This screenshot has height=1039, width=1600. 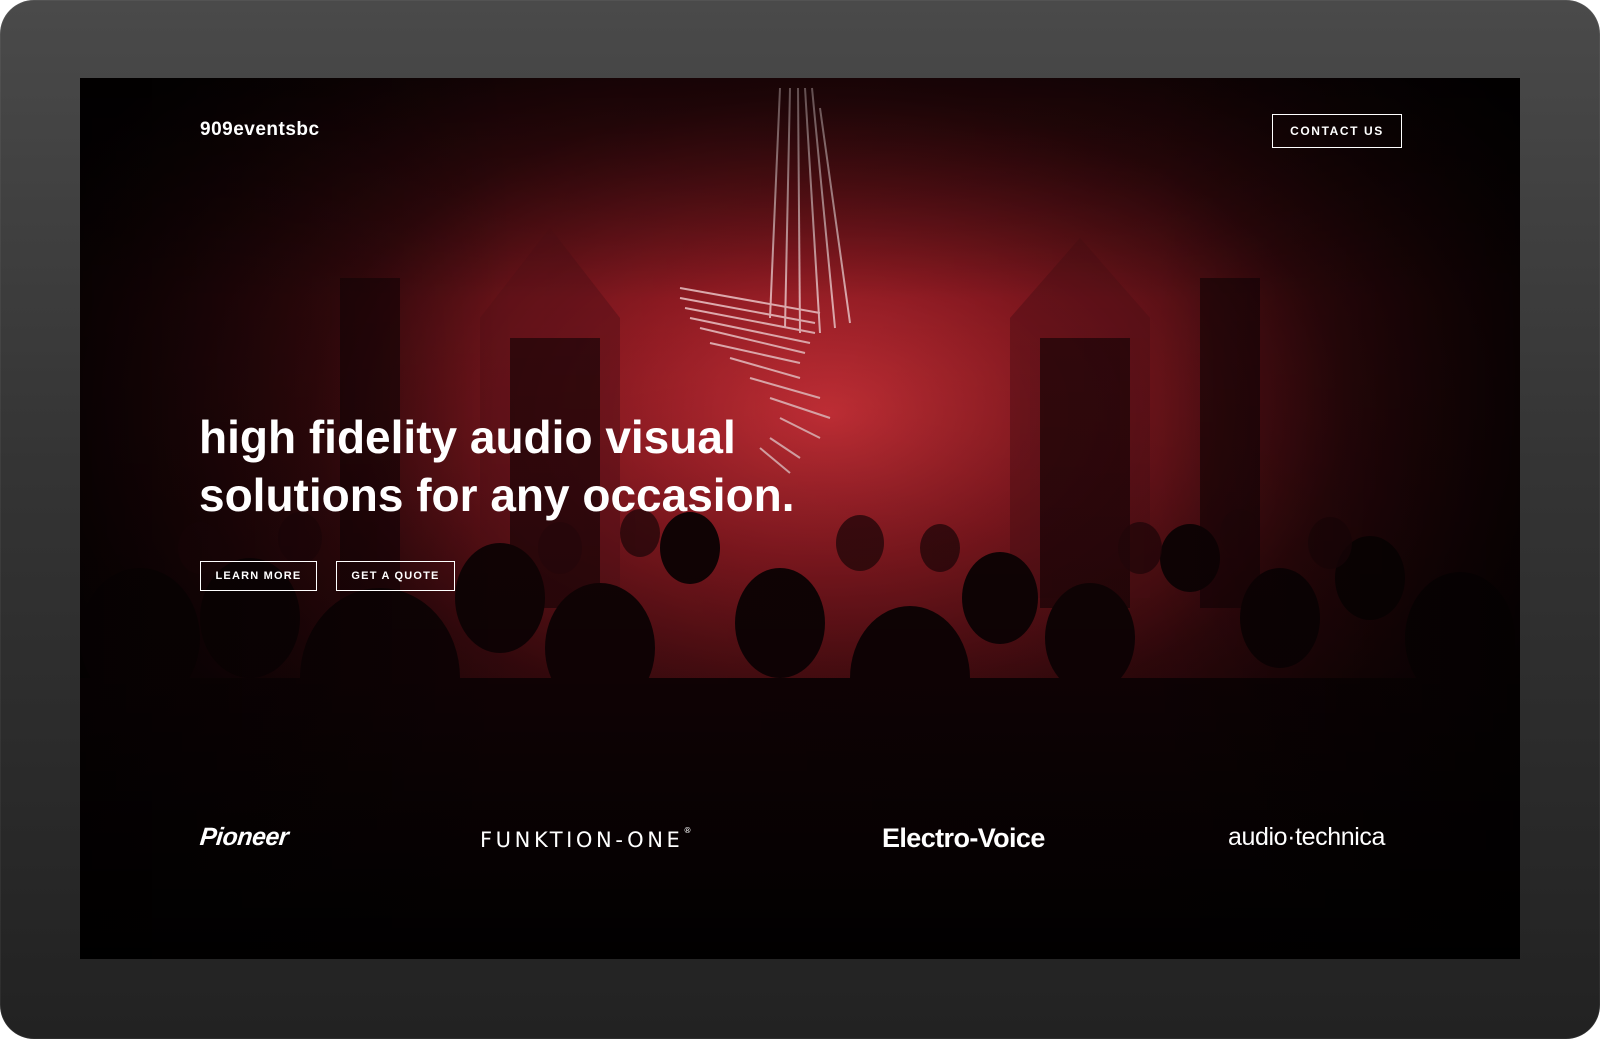 I want to click on hero-headline-line-1: high fidelity audio visual, so click(x=467, y=437).